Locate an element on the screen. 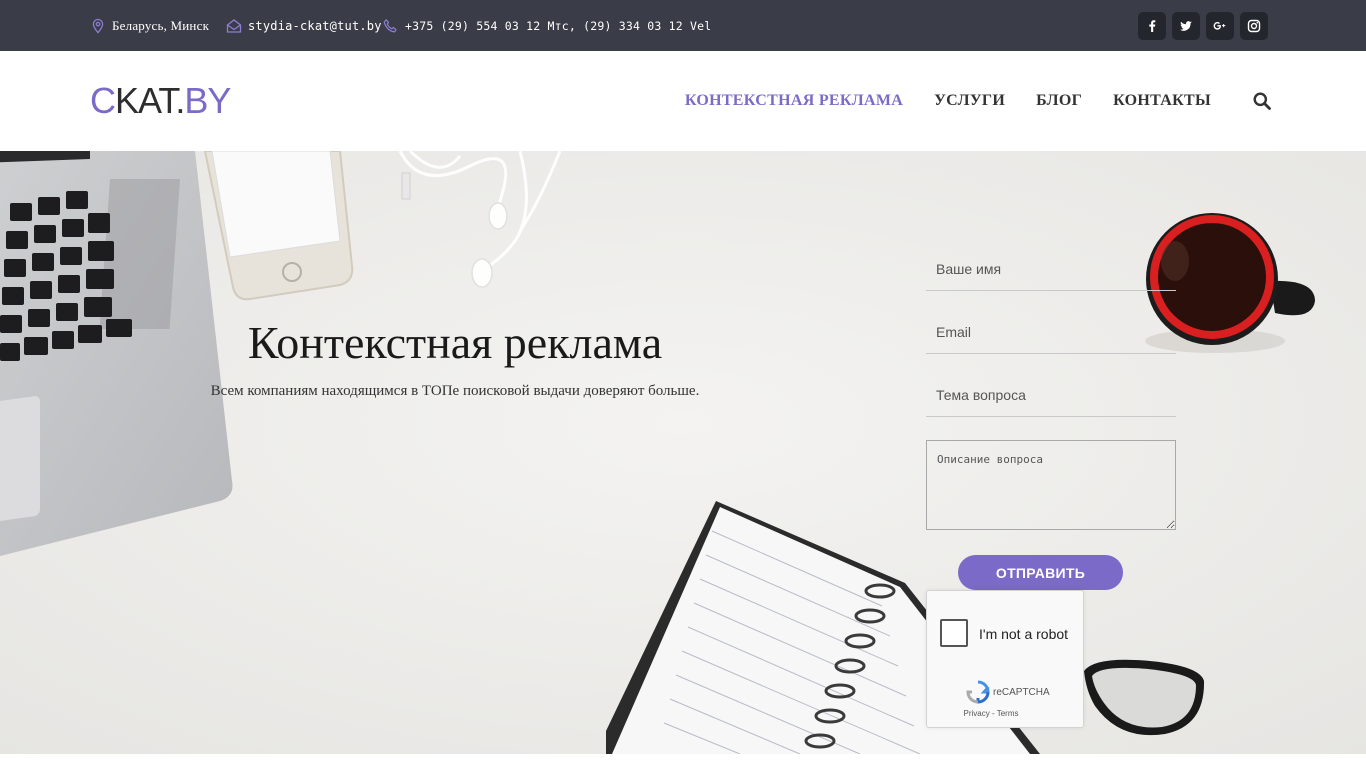 The width and height of the screenshot is (1366, 768). name-input is located at coordinates (1051, 269).